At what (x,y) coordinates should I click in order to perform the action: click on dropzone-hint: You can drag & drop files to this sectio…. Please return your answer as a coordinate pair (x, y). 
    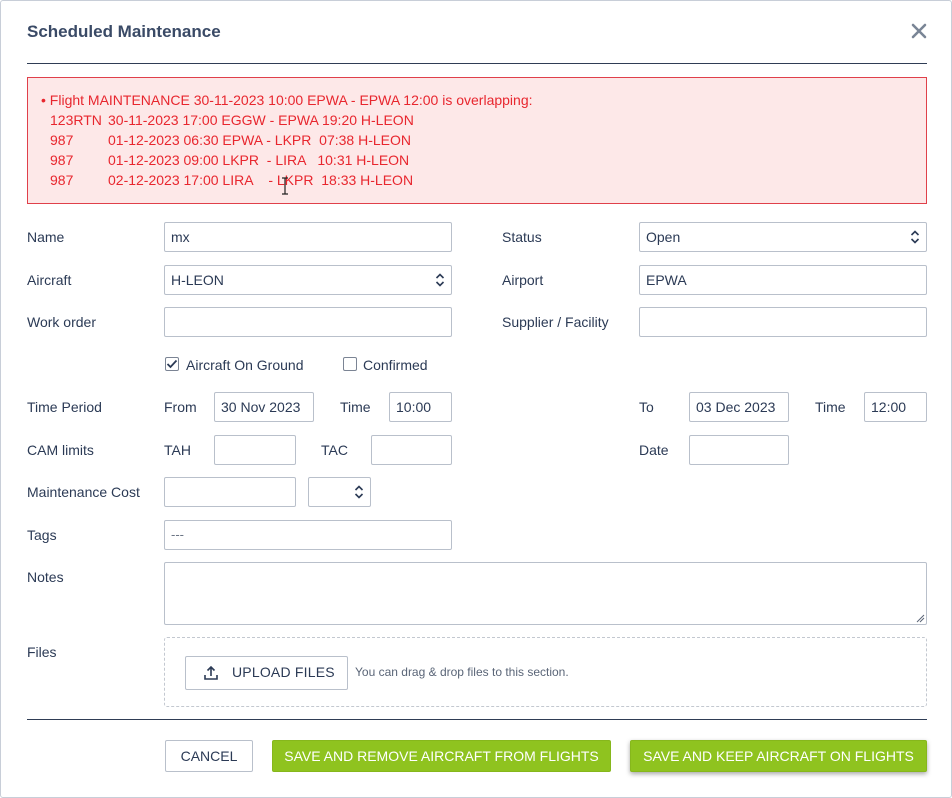
    Looking at the image, I should click on (462, 672).